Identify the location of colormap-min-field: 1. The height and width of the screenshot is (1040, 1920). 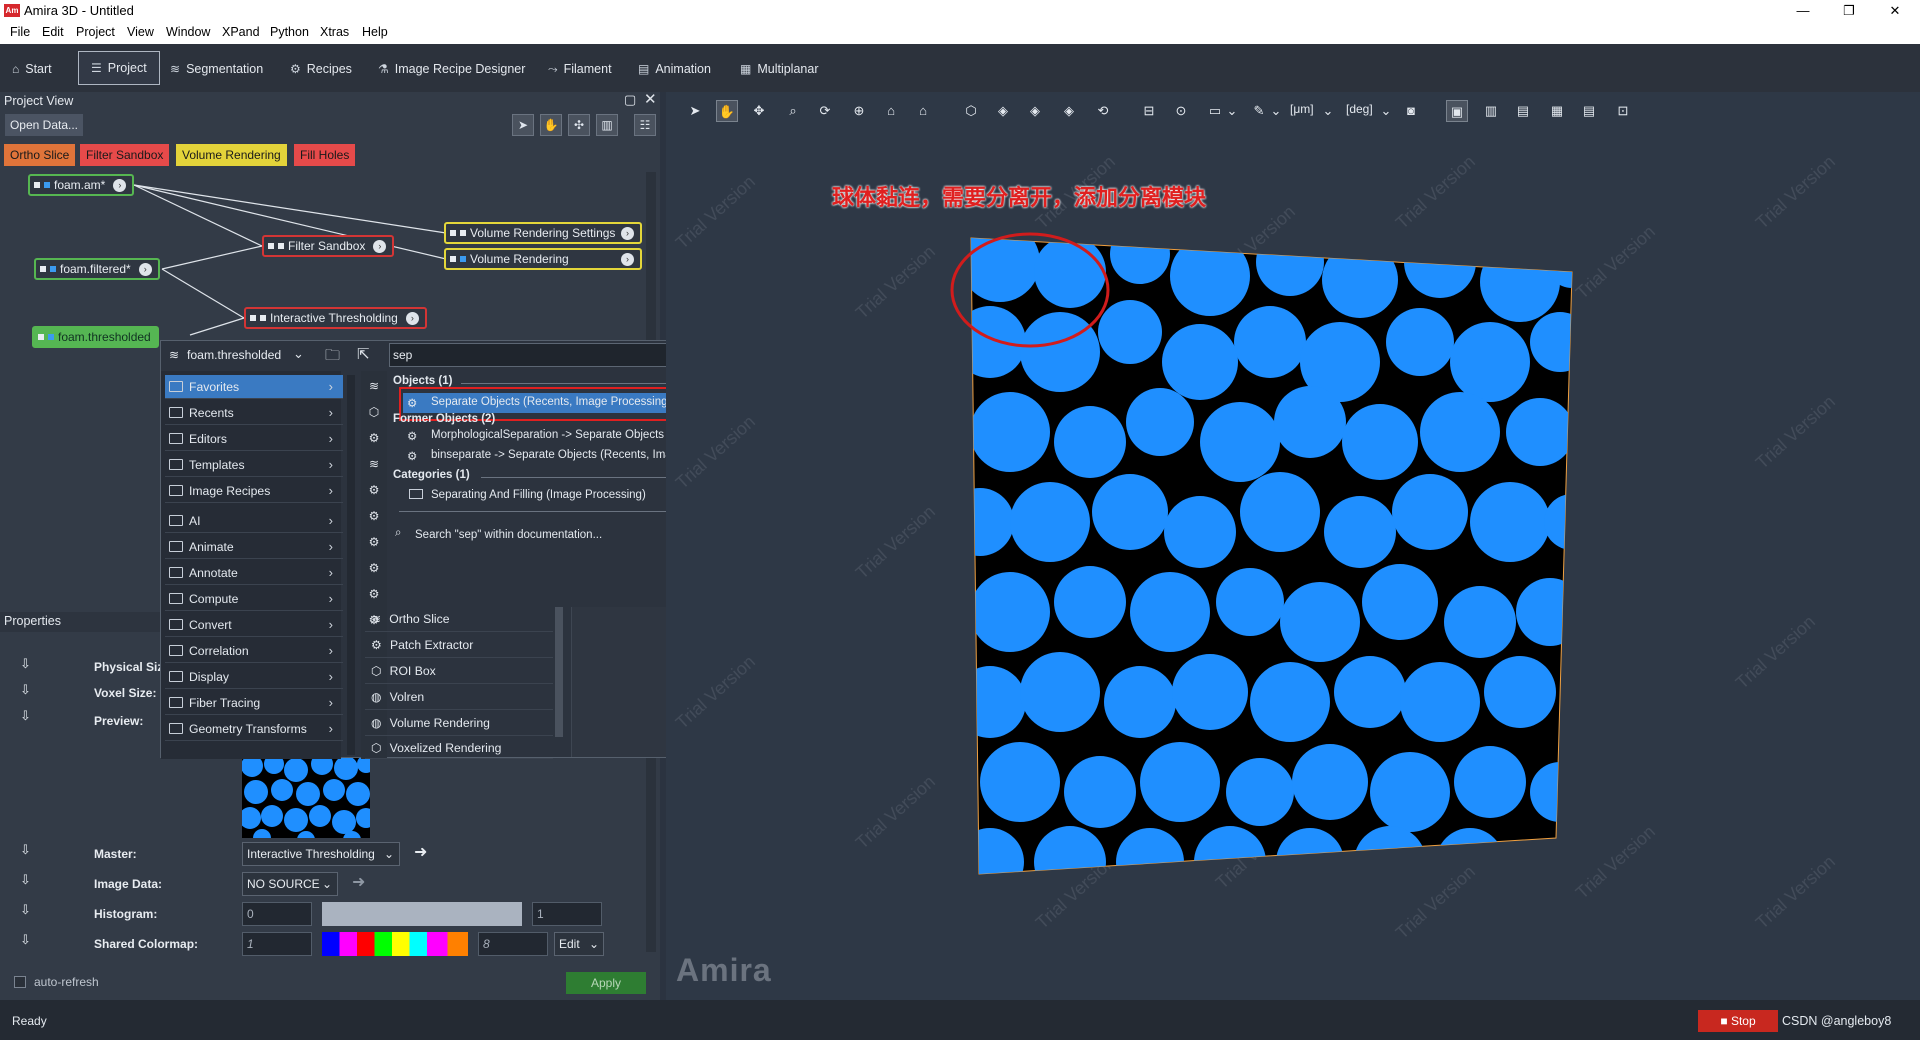
(277, 944).